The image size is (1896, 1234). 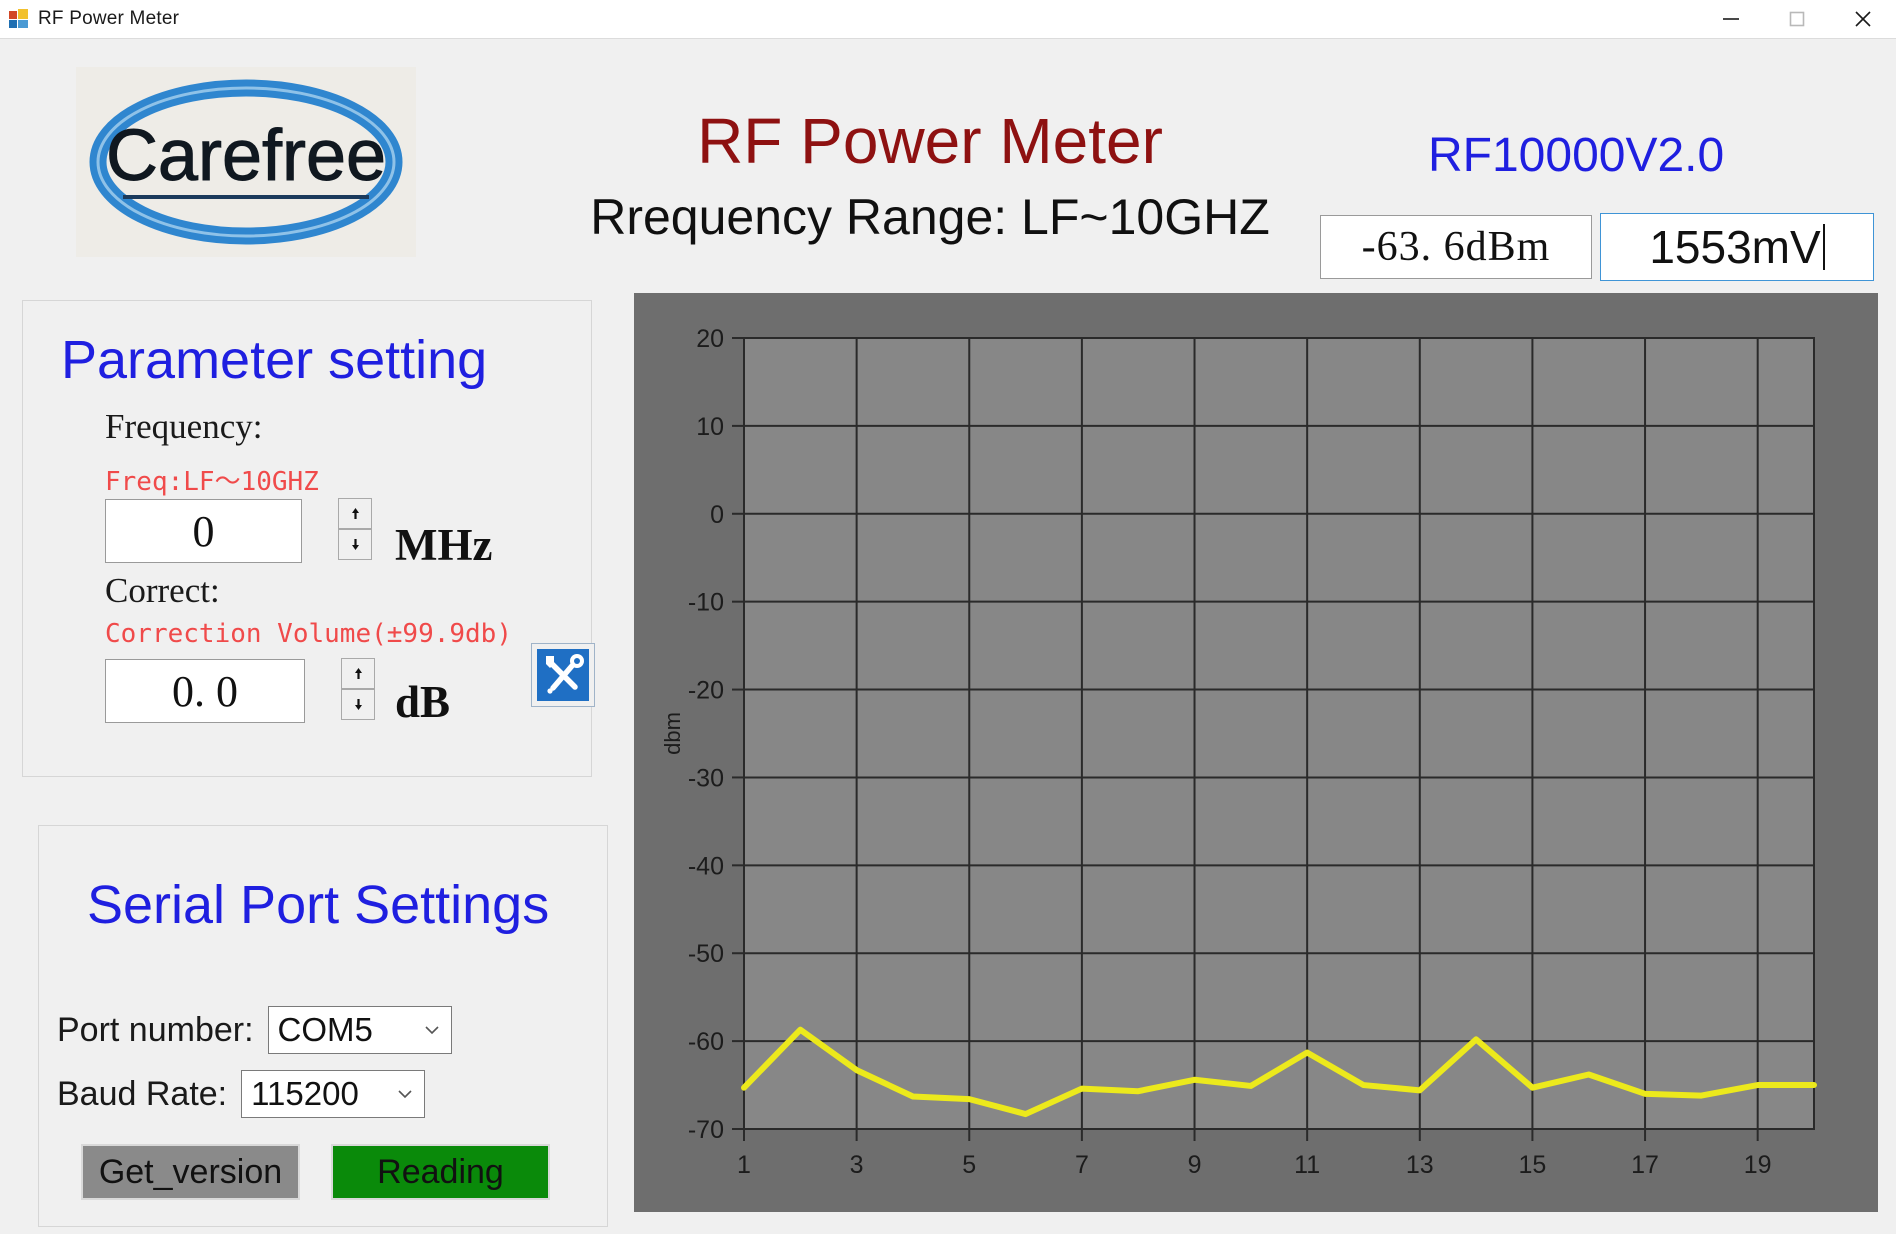 I want to click on port-number-select: COM5, so click(x=359, y=1030).